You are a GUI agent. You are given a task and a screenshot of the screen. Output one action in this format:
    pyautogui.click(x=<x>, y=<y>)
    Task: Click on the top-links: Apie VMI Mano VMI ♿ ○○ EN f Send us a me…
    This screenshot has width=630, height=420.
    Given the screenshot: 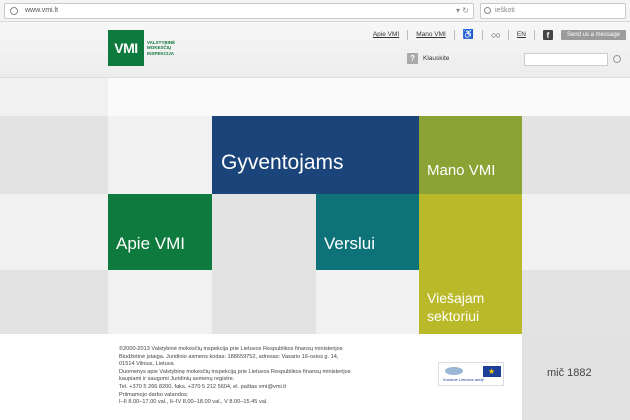 What is the action you would take?
    pyautogui.click(x=499, y=34)
    